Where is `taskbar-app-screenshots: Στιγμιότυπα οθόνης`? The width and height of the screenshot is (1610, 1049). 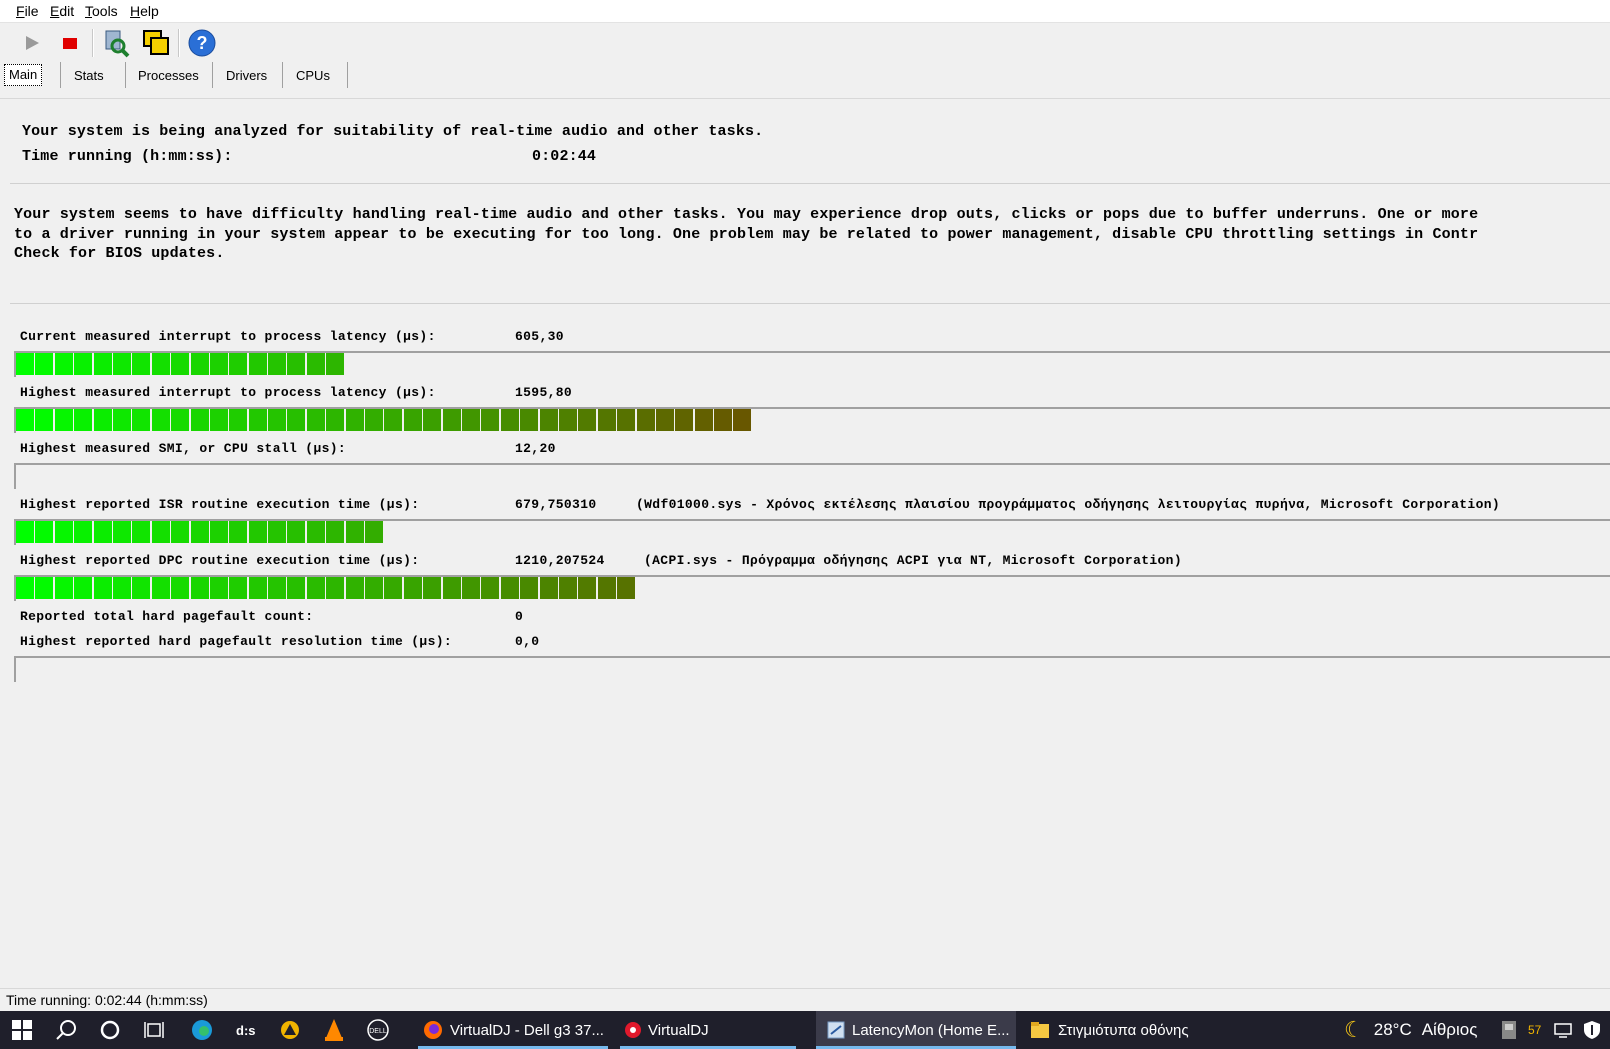
taskbar-app-screenshots: Στιγμιότυπα οθόνης is located at coordinates (1119, 1030).